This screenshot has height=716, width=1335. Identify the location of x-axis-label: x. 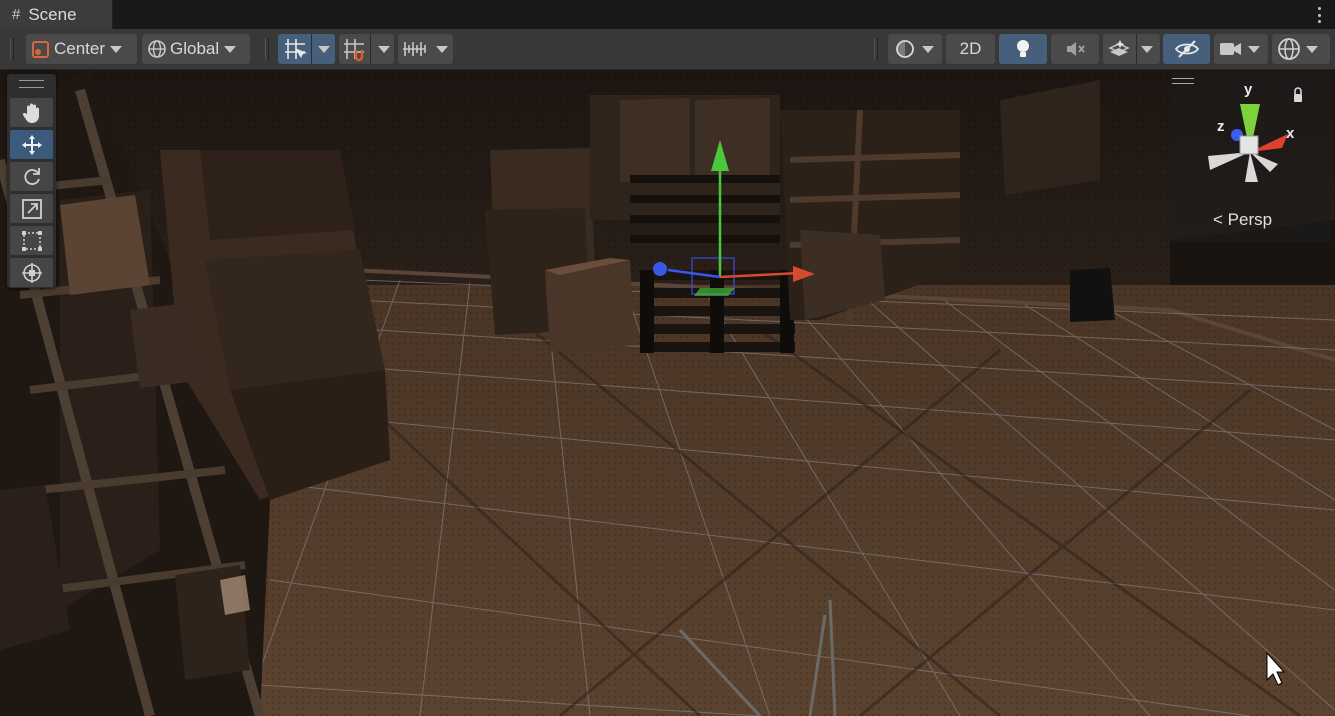
(1290, 133).